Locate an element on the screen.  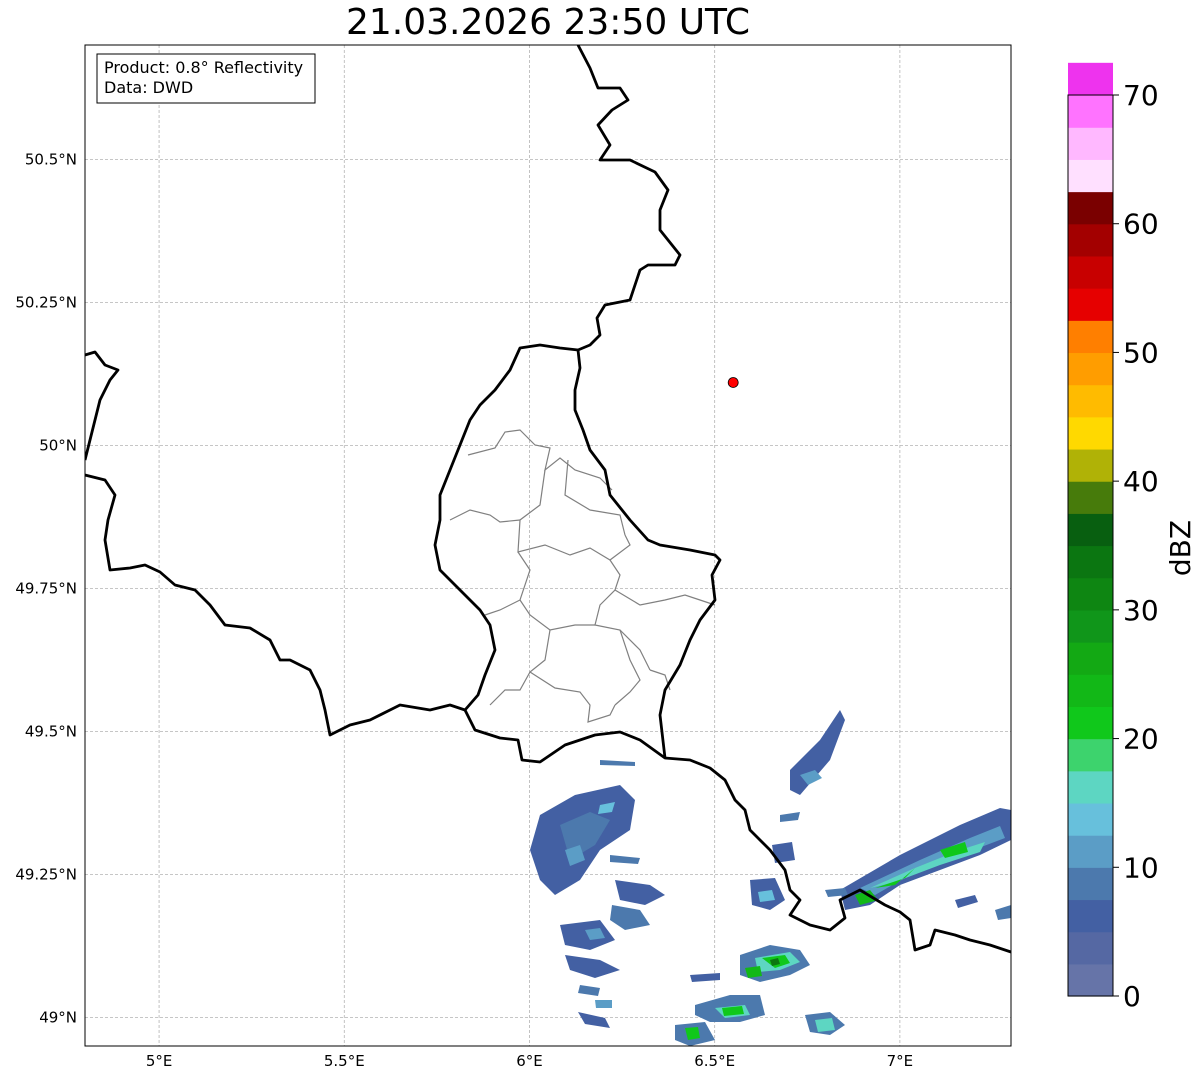
x-tick-labels: 5°E 5.5°E 6°E 6.5°E 7°E is located at coordinates (529, 1061).